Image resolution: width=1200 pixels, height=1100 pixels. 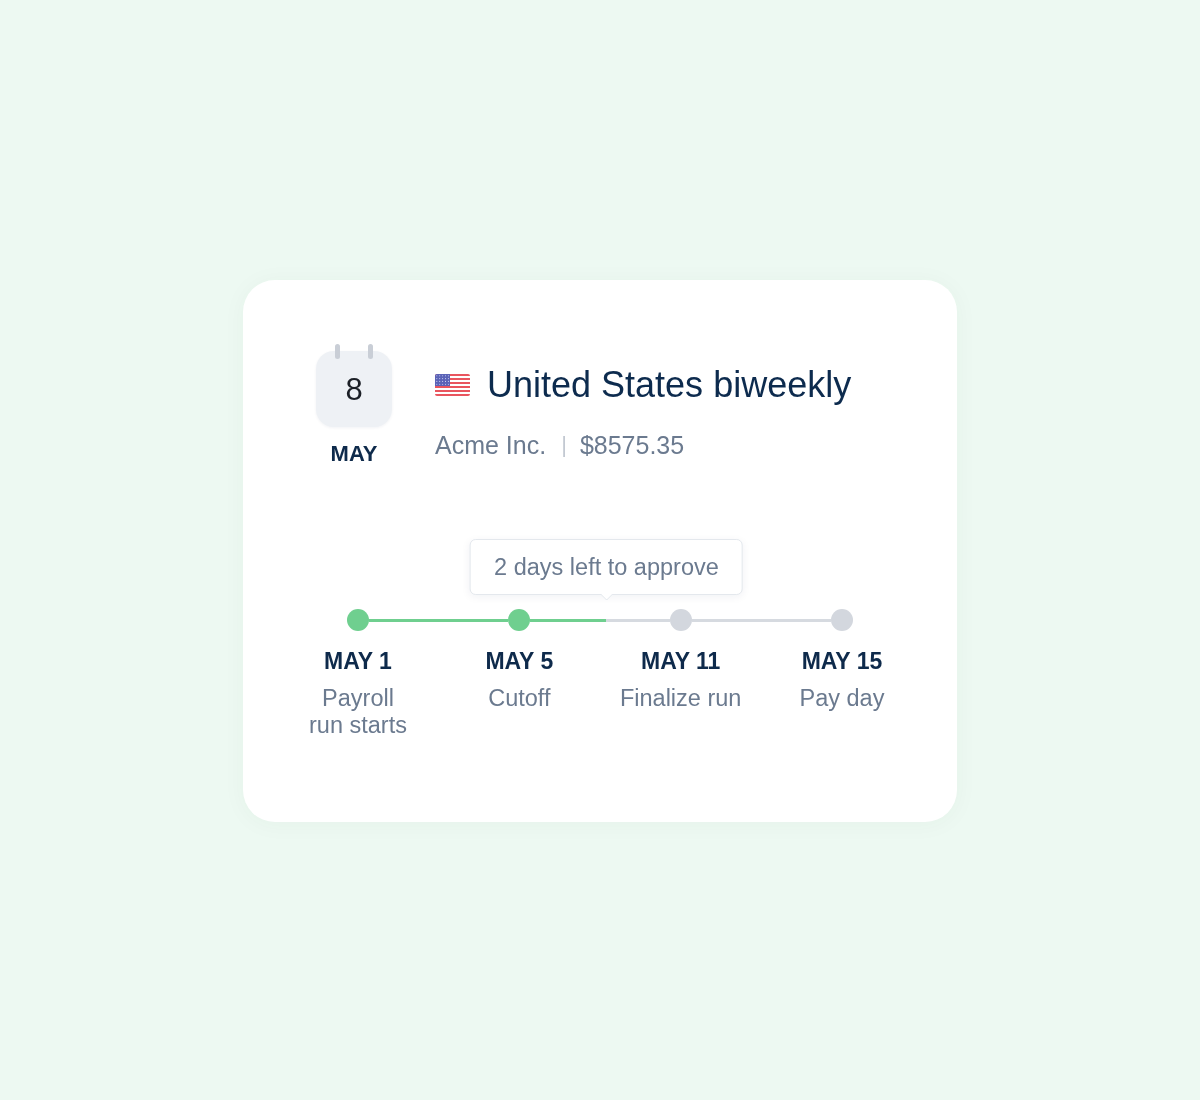 What do you see at coordinates (452, 384) in the screenshot?
I see `flag-icon` at bounding box center [452, 384].